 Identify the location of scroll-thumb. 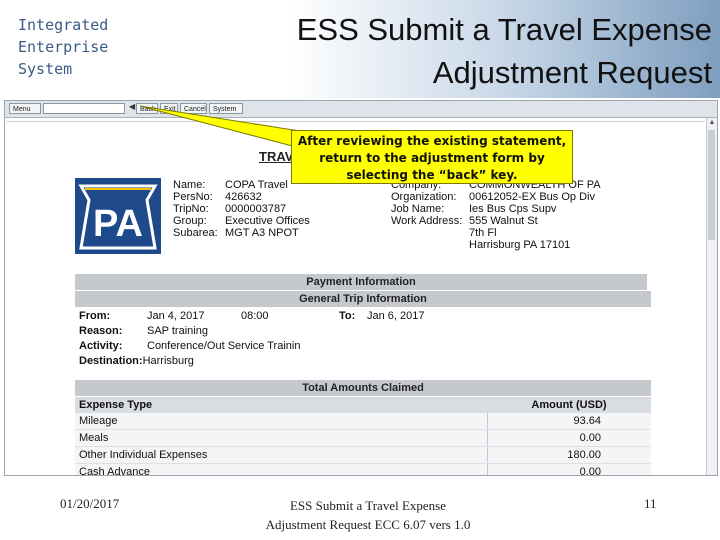
(711, 185).